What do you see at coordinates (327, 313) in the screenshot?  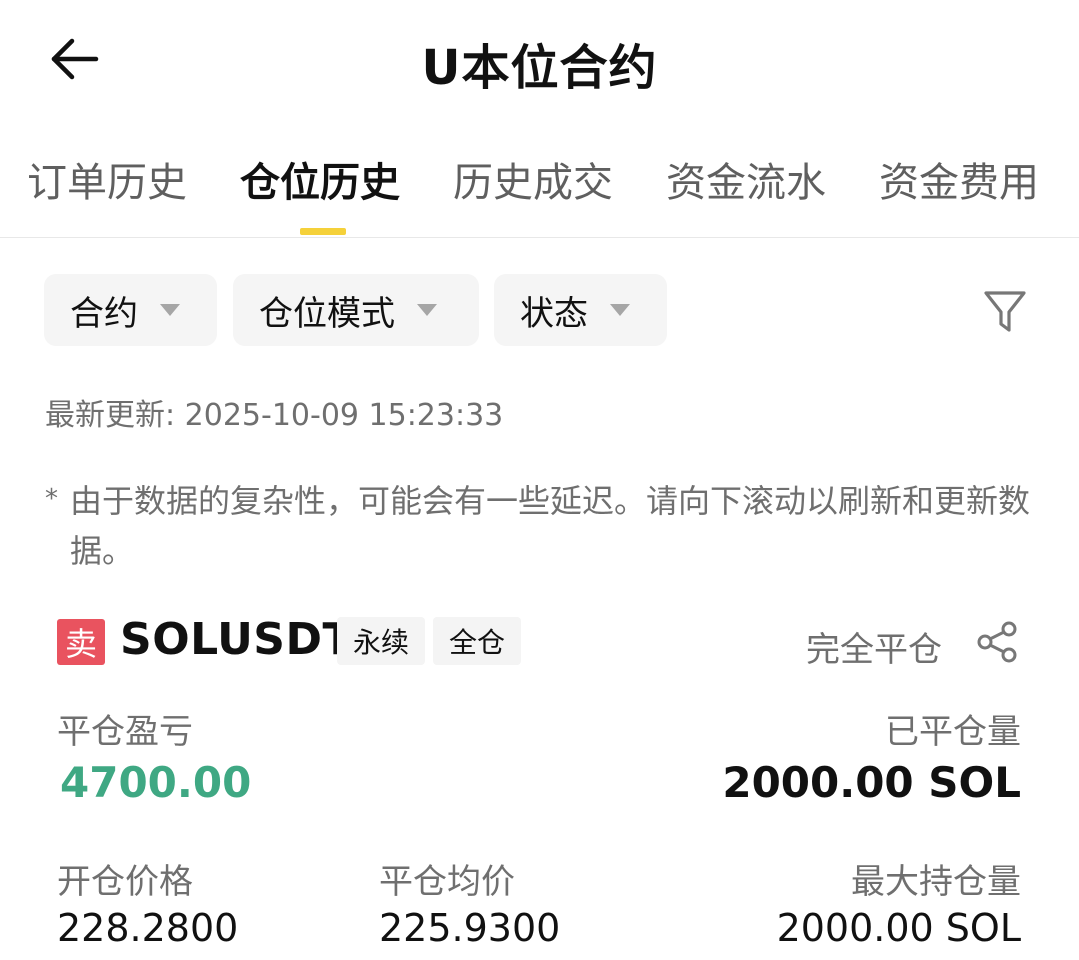 I see `position-mode-filter-label: 仓位模式` at bounding box center [327, 313].